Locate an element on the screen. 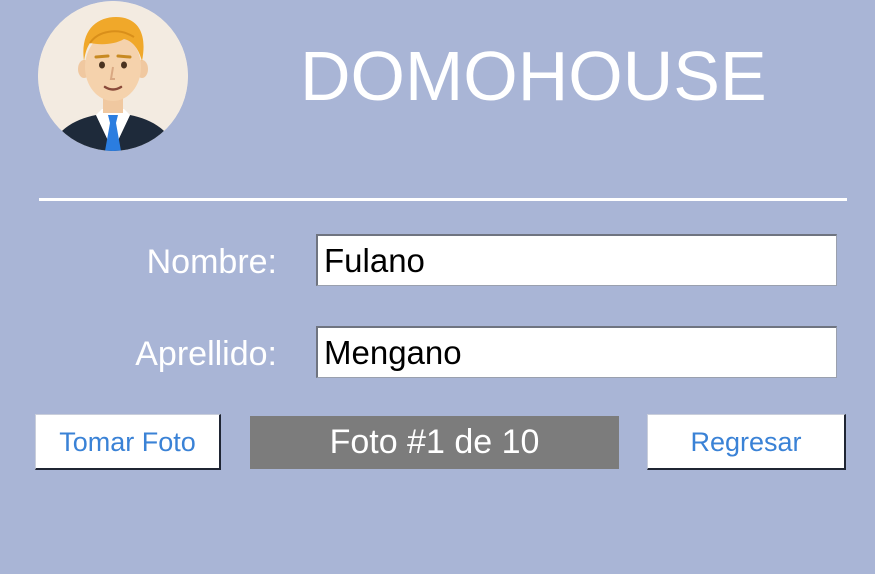 The height and width of the screenshot is (574, 875). apellido-input is located at coordinates (576, 352).